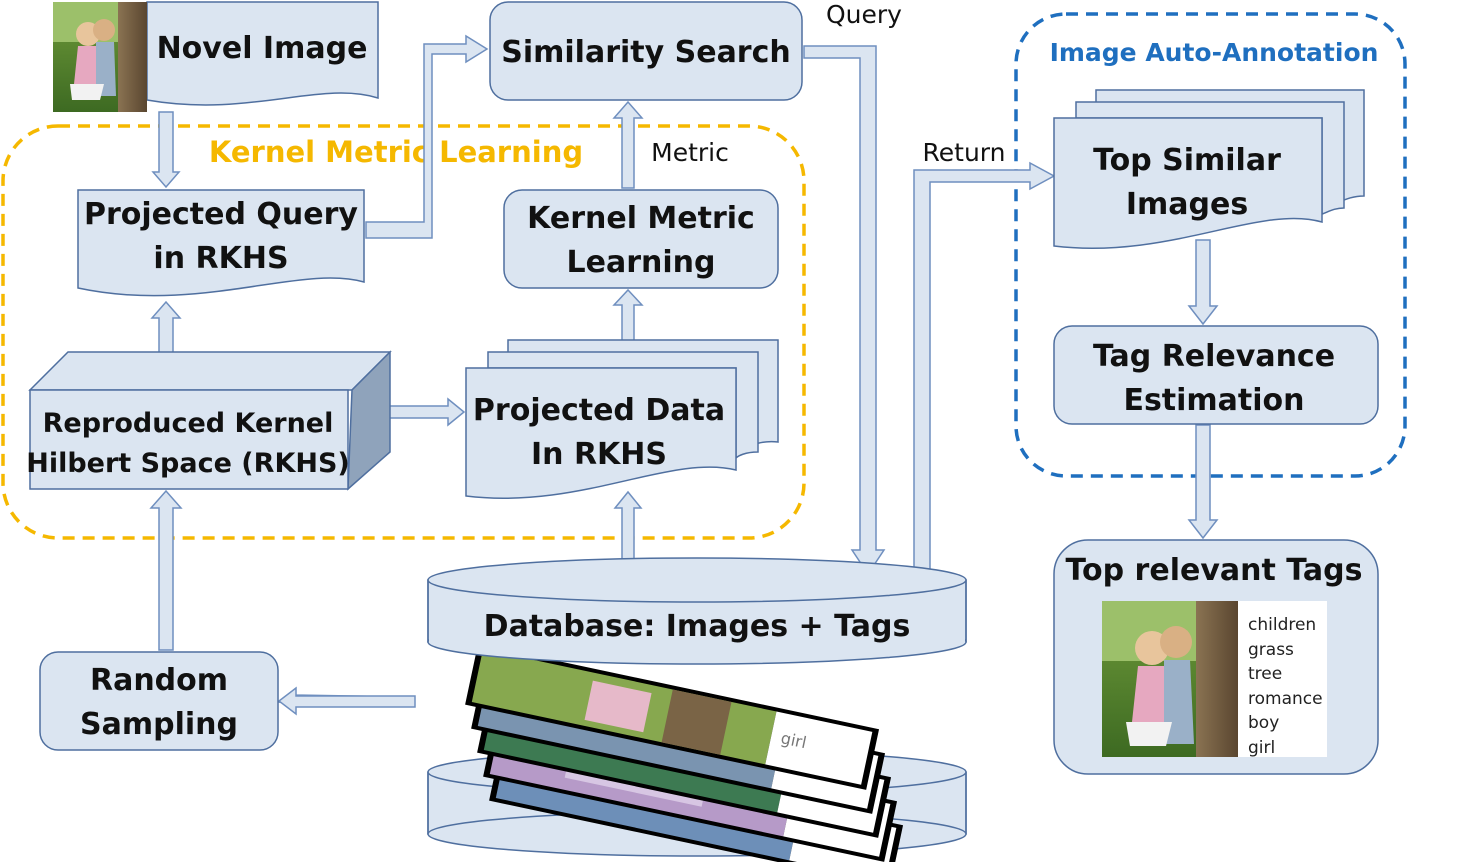 The width and height of the screenshot is (1466, 867). Describe the element at coordinates (159, 680) in the screenshot. I see `random-sampling-line1: Random` at that location.